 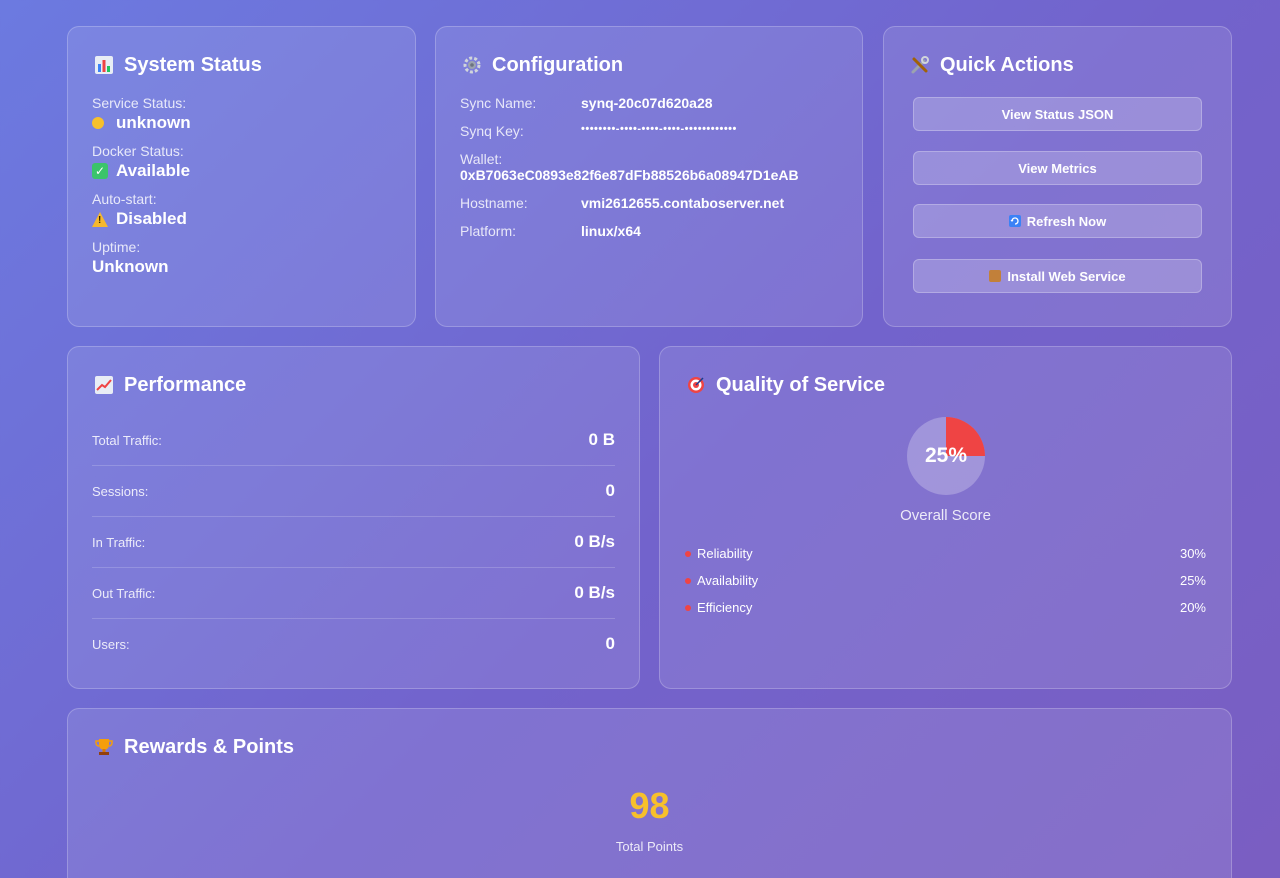 What do you see at coordinates (610, 643) in the screenshot?
I see `users-value: 0` at bounding box center [610, 643].